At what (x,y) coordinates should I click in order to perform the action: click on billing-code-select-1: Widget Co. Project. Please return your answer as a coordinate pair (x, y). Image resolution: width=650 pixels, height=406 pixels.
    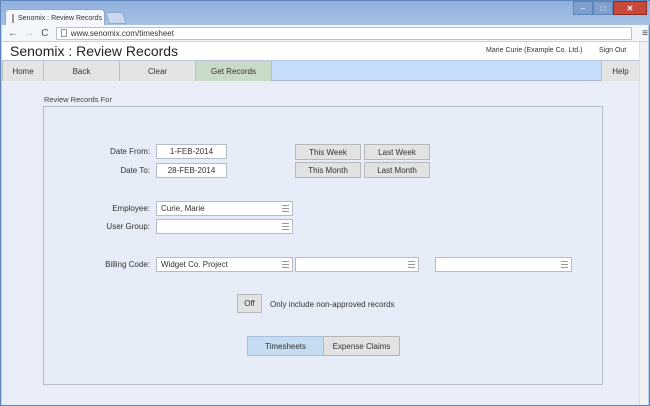
    Looking at the image, I should click on (224, 264).